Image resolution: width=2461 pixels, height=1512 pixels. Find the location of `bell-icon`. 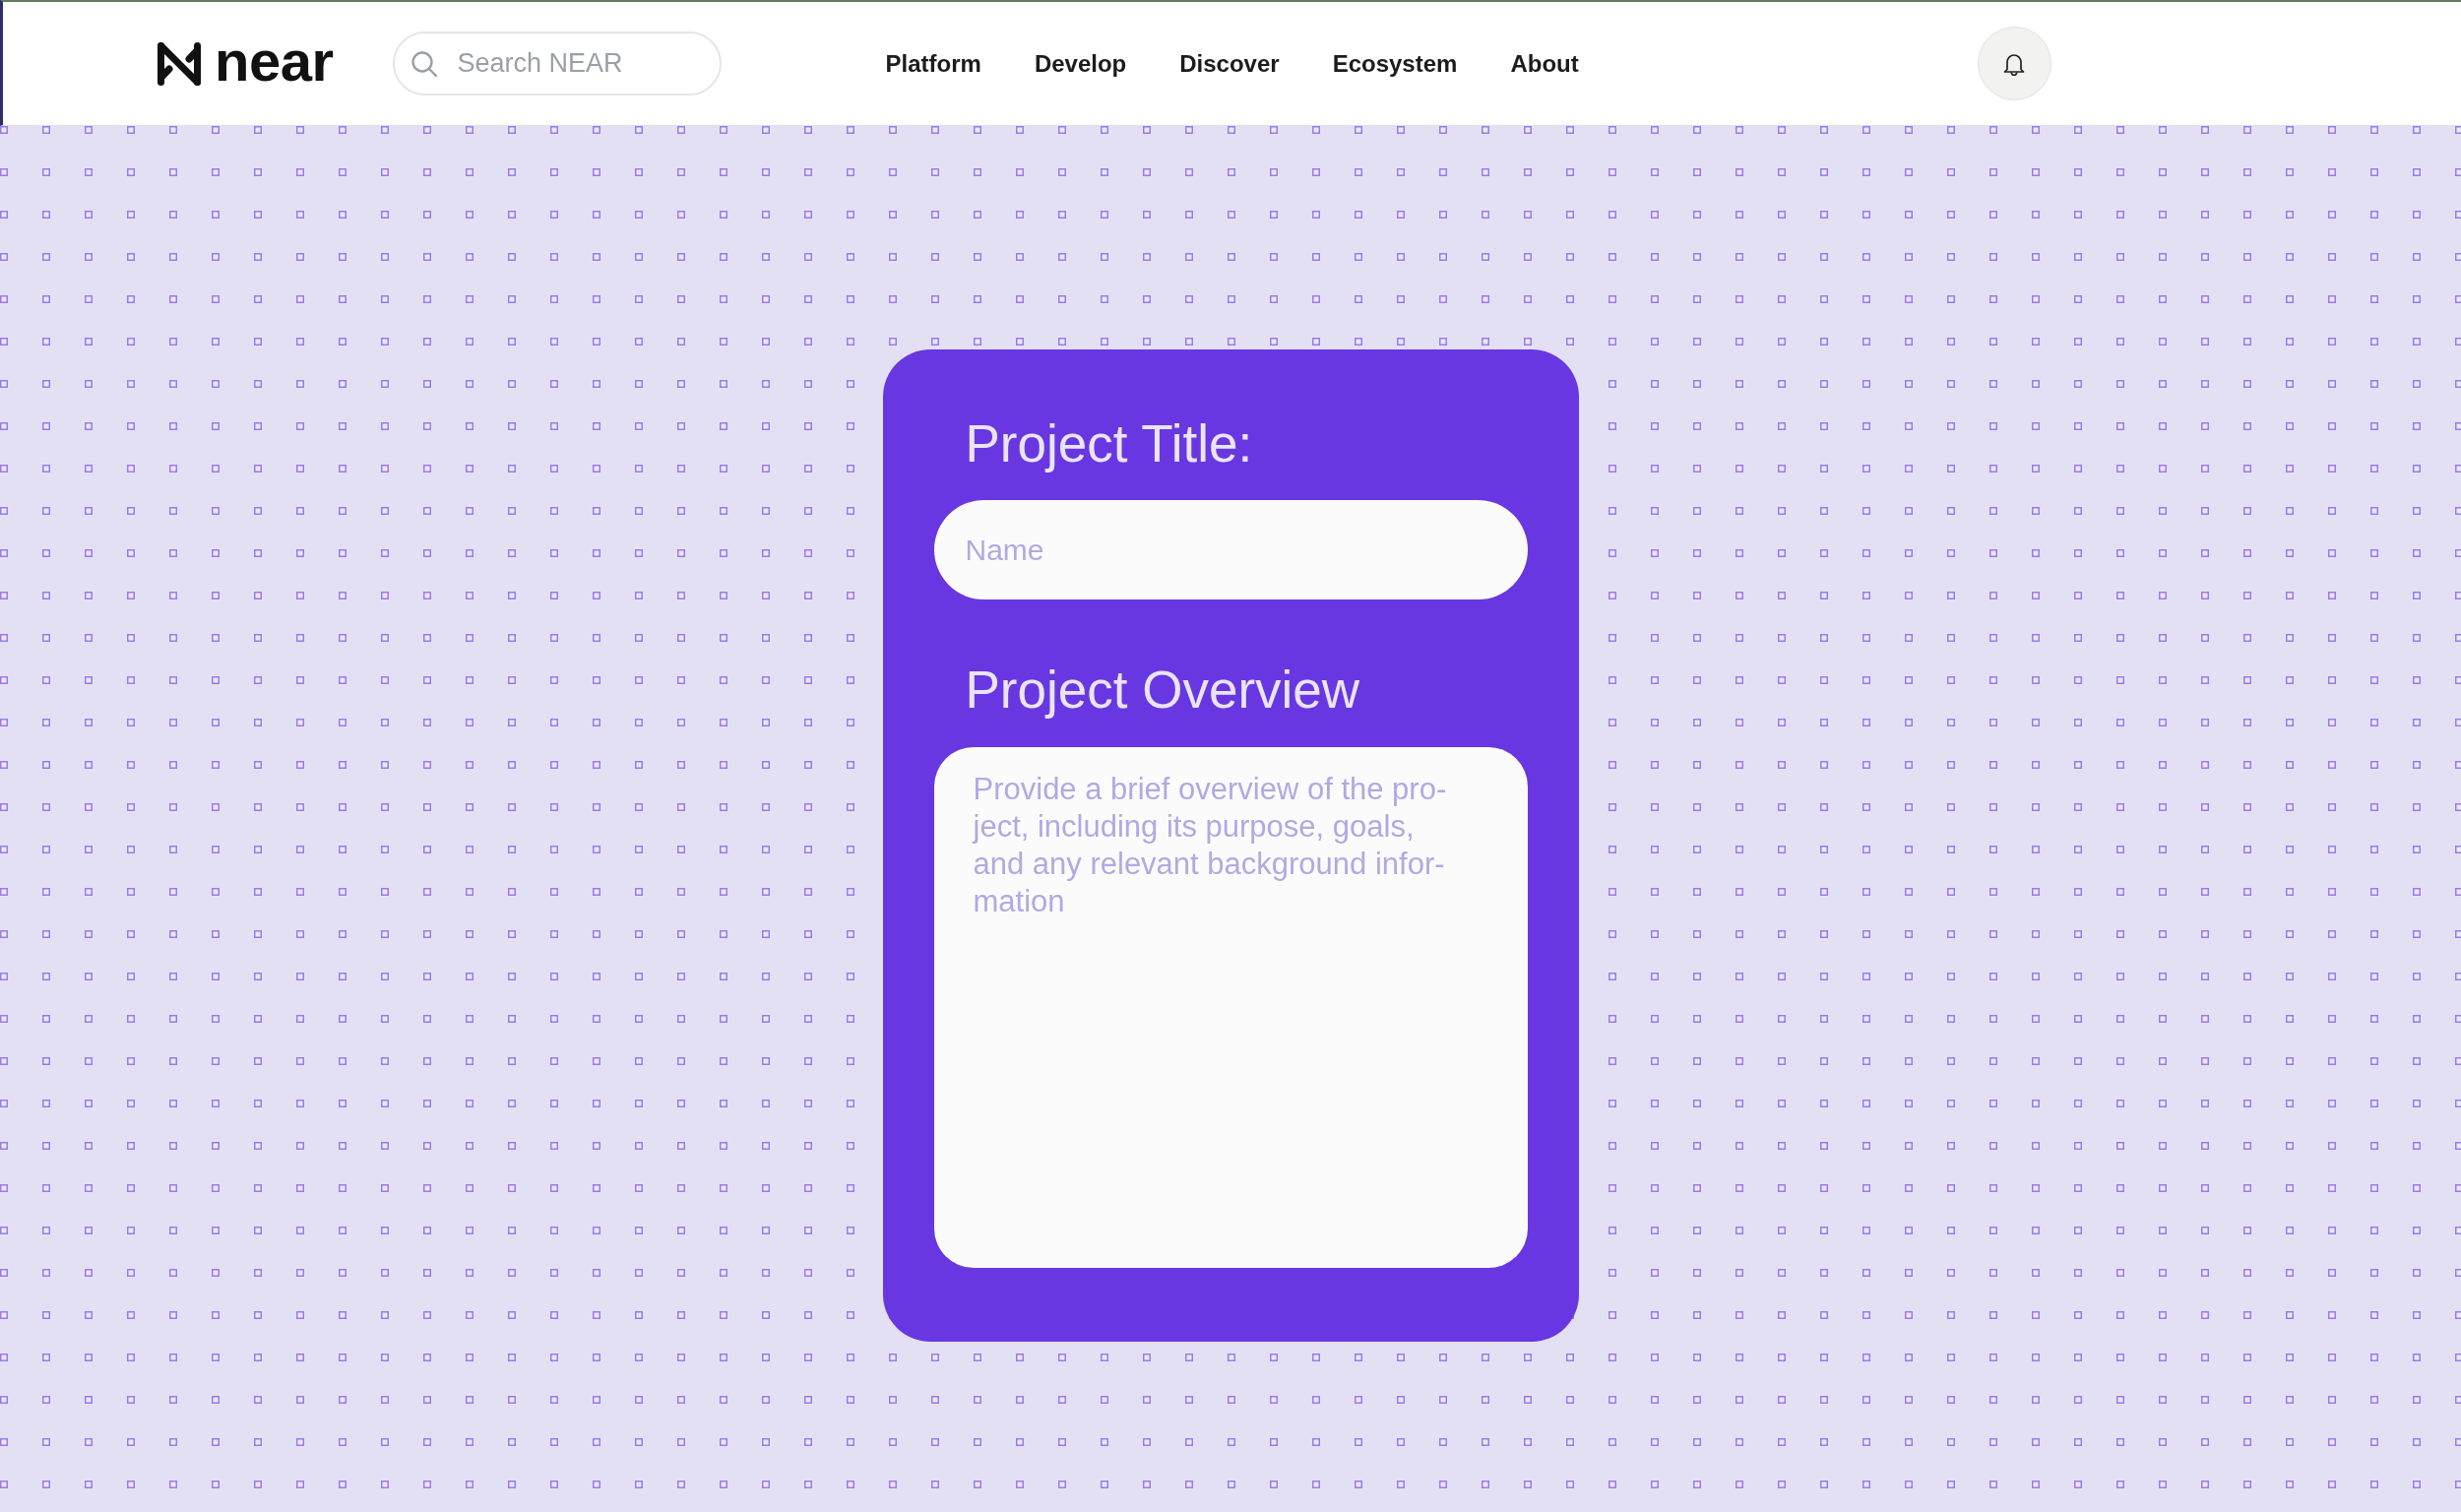

bell-icon is located at coordinates (2014, 63).